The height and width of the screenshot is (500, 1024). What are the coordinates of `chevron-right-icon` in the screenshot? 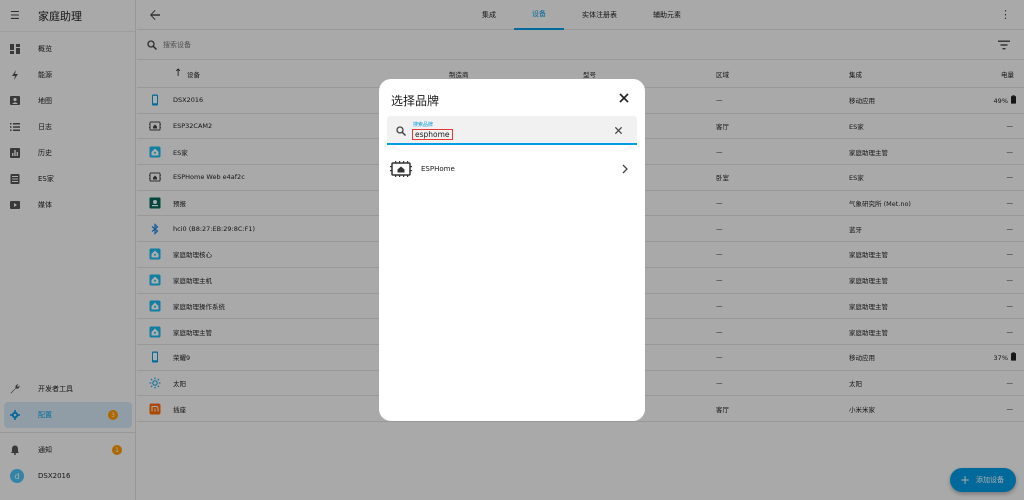 It's located at (625, 169).